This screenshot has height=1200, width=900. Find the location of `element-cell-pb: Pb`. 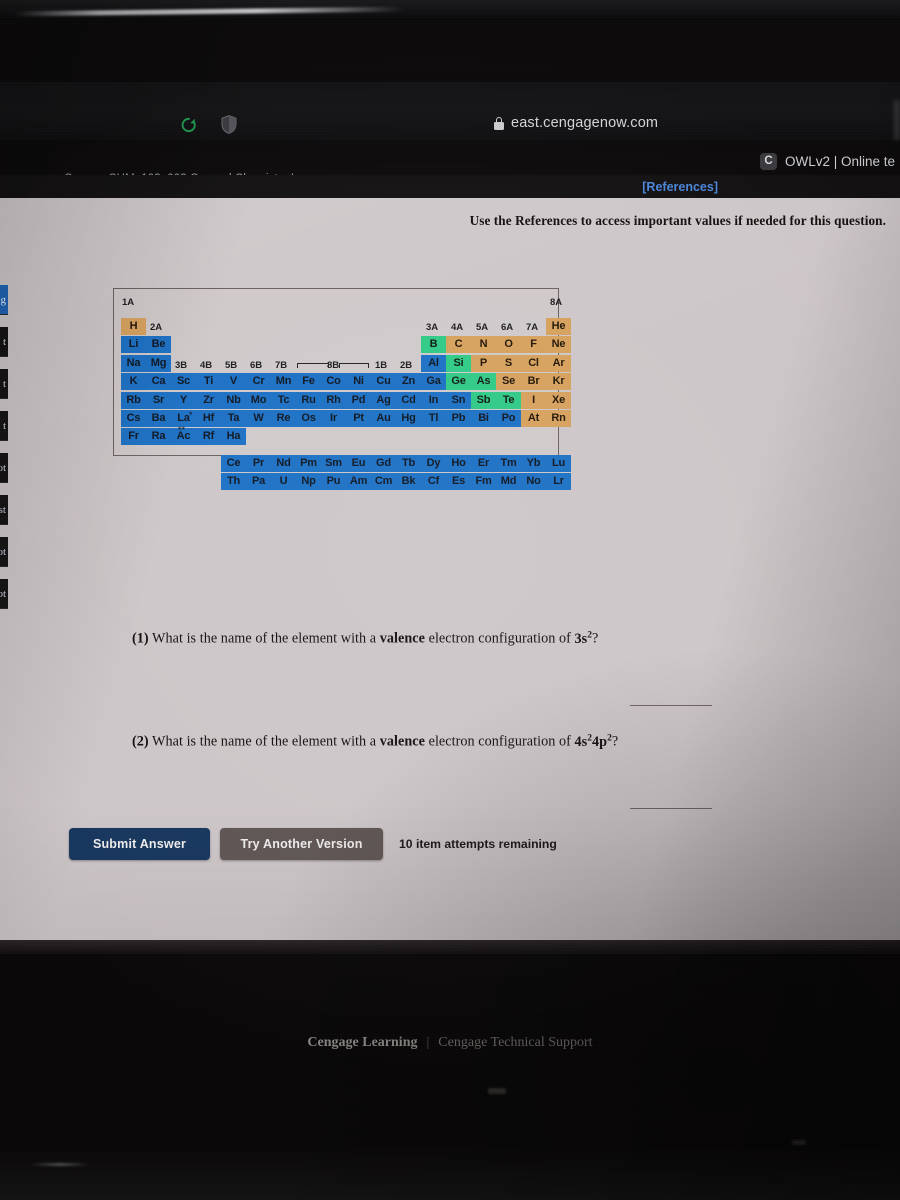

element-cell-pb: Pb is located at coordinates (458, 418).